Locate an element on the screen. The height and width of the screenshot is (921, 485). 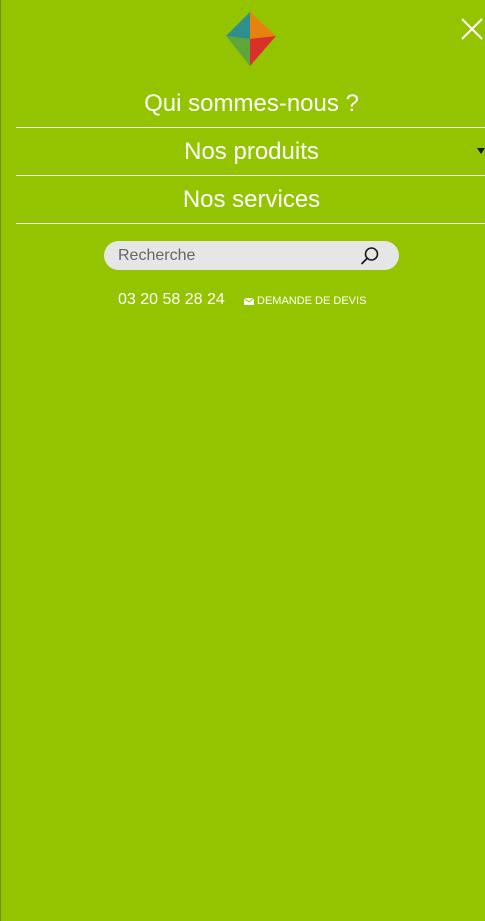
search-bar is located at coordinates (251, 255).